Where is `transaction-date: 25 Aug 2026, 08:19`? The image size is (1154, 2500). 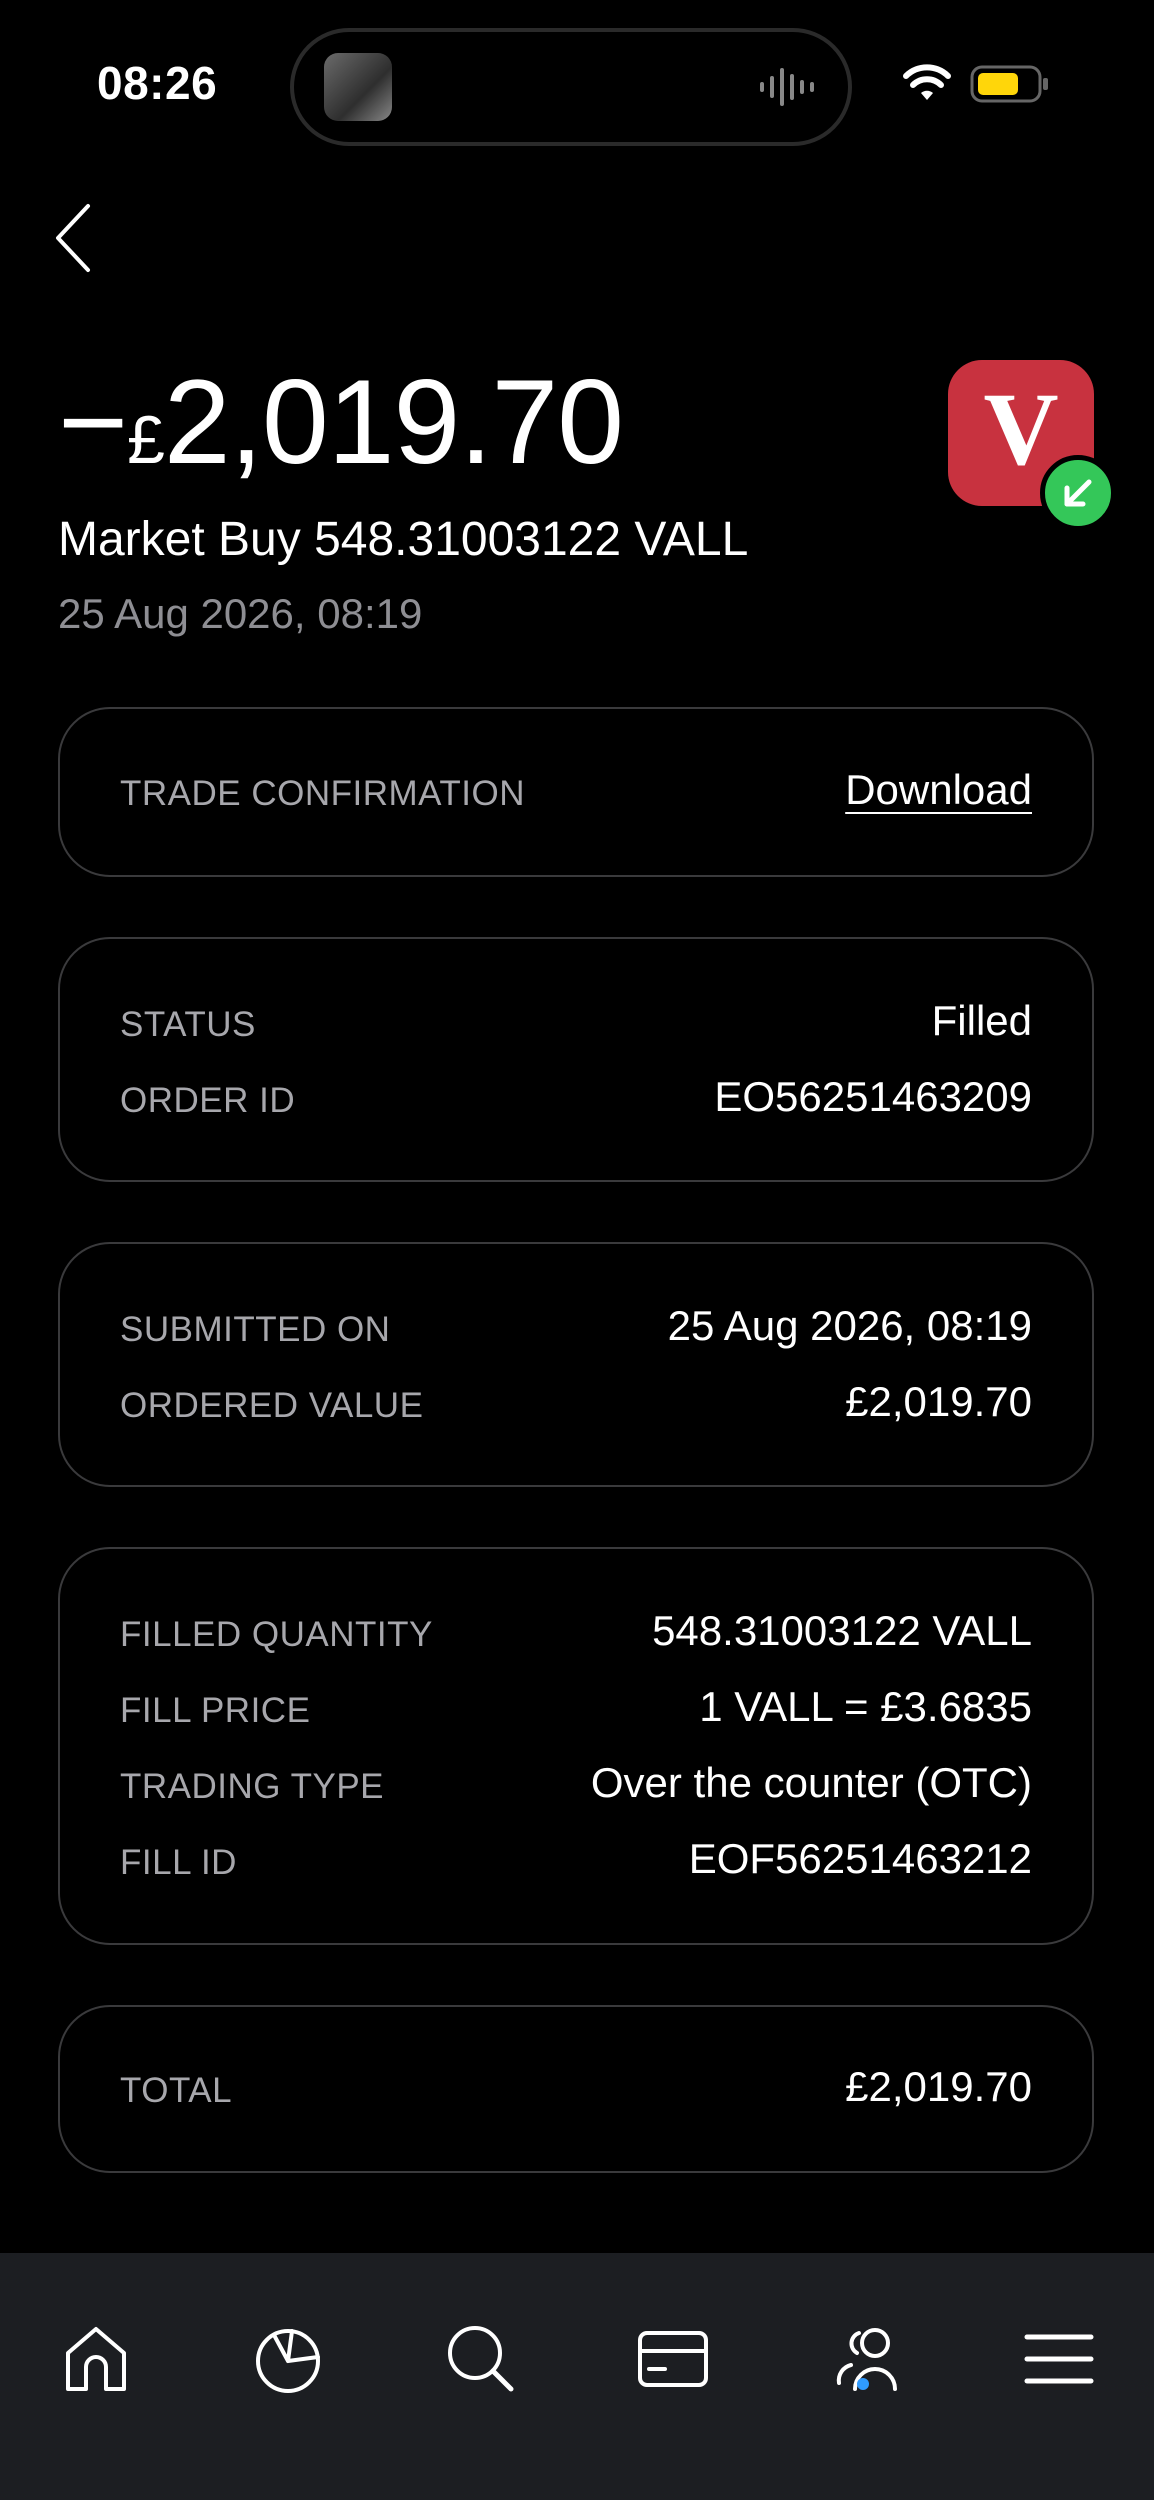
transaction-date: 25 Aug 2026, 08:19 is located at coordinates (240, 613).